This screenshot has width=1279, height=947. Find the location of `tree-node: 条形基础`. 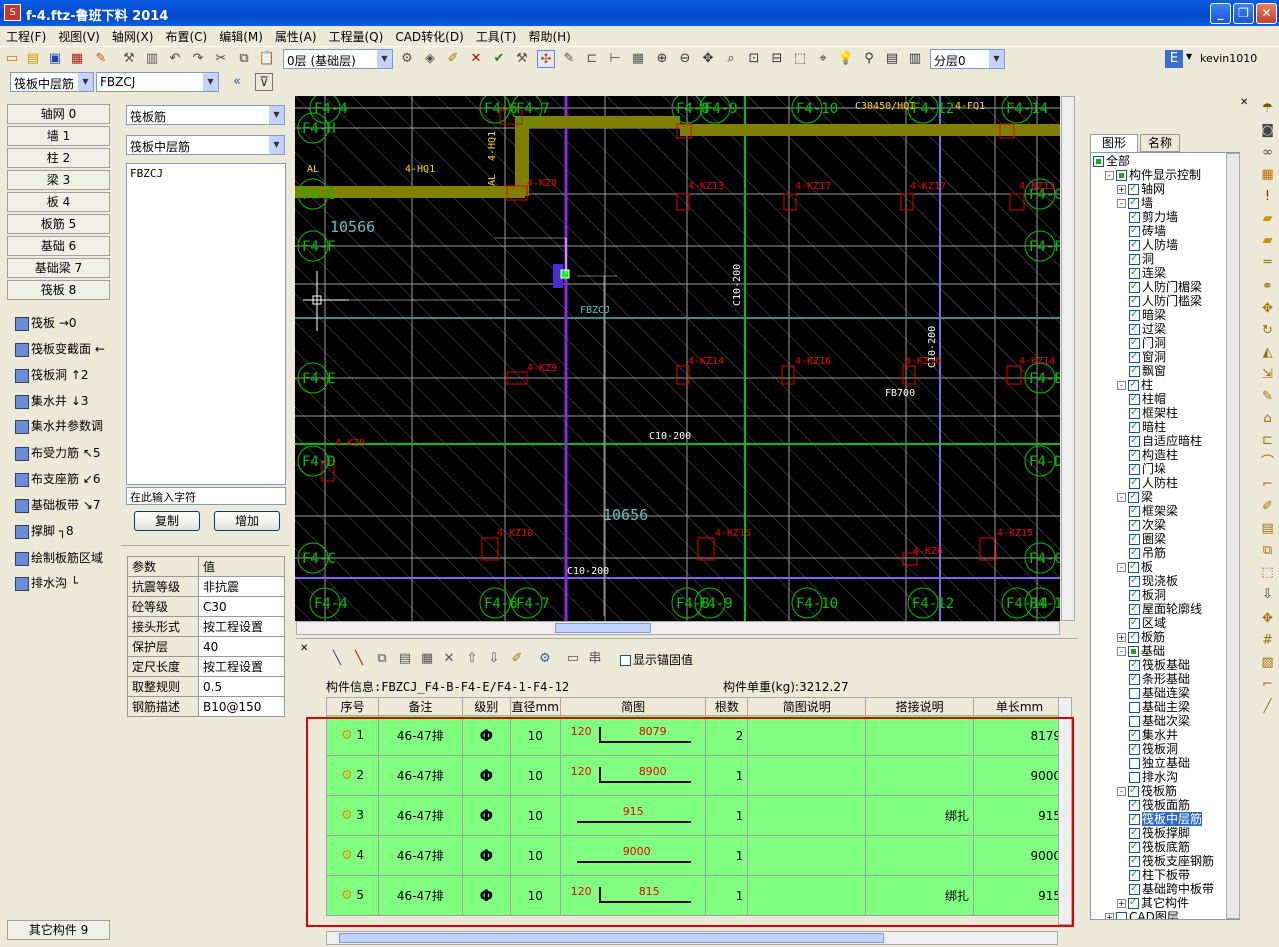

tree-node: 条形基础 is located at coordinates (1159, 679).